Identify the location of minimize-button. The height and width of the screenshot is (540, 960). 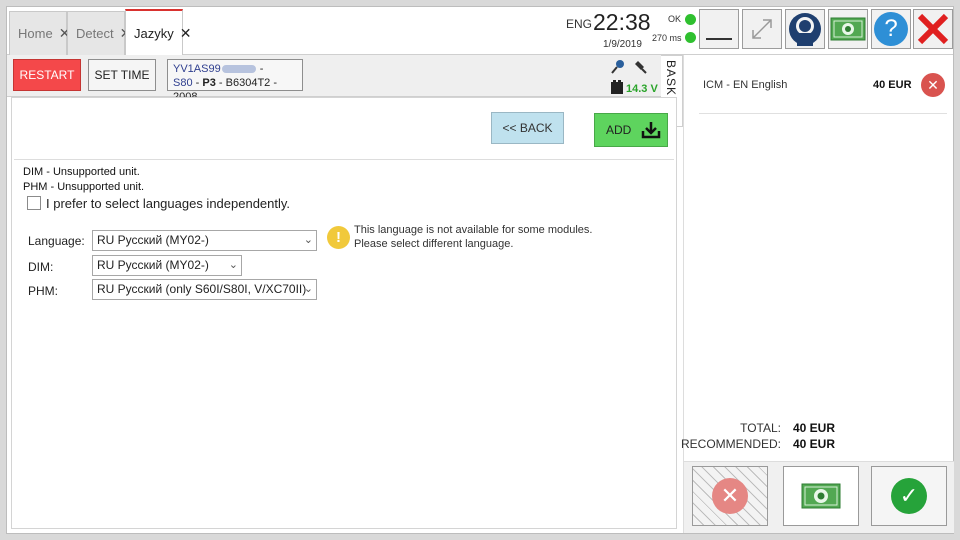
(719, 29).